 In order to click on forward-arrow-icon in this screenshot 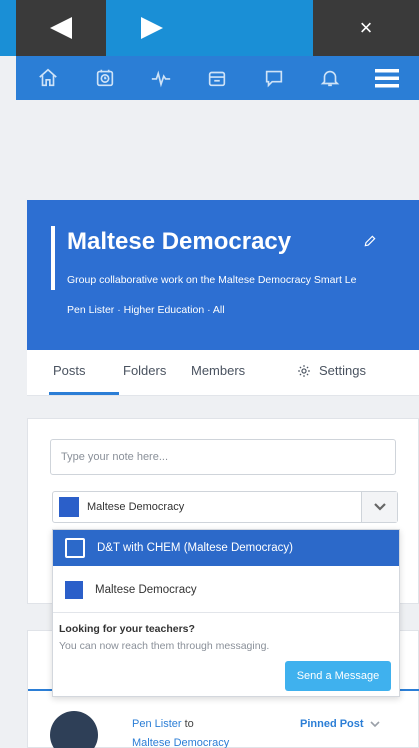, I will do `click(152, 28)`.